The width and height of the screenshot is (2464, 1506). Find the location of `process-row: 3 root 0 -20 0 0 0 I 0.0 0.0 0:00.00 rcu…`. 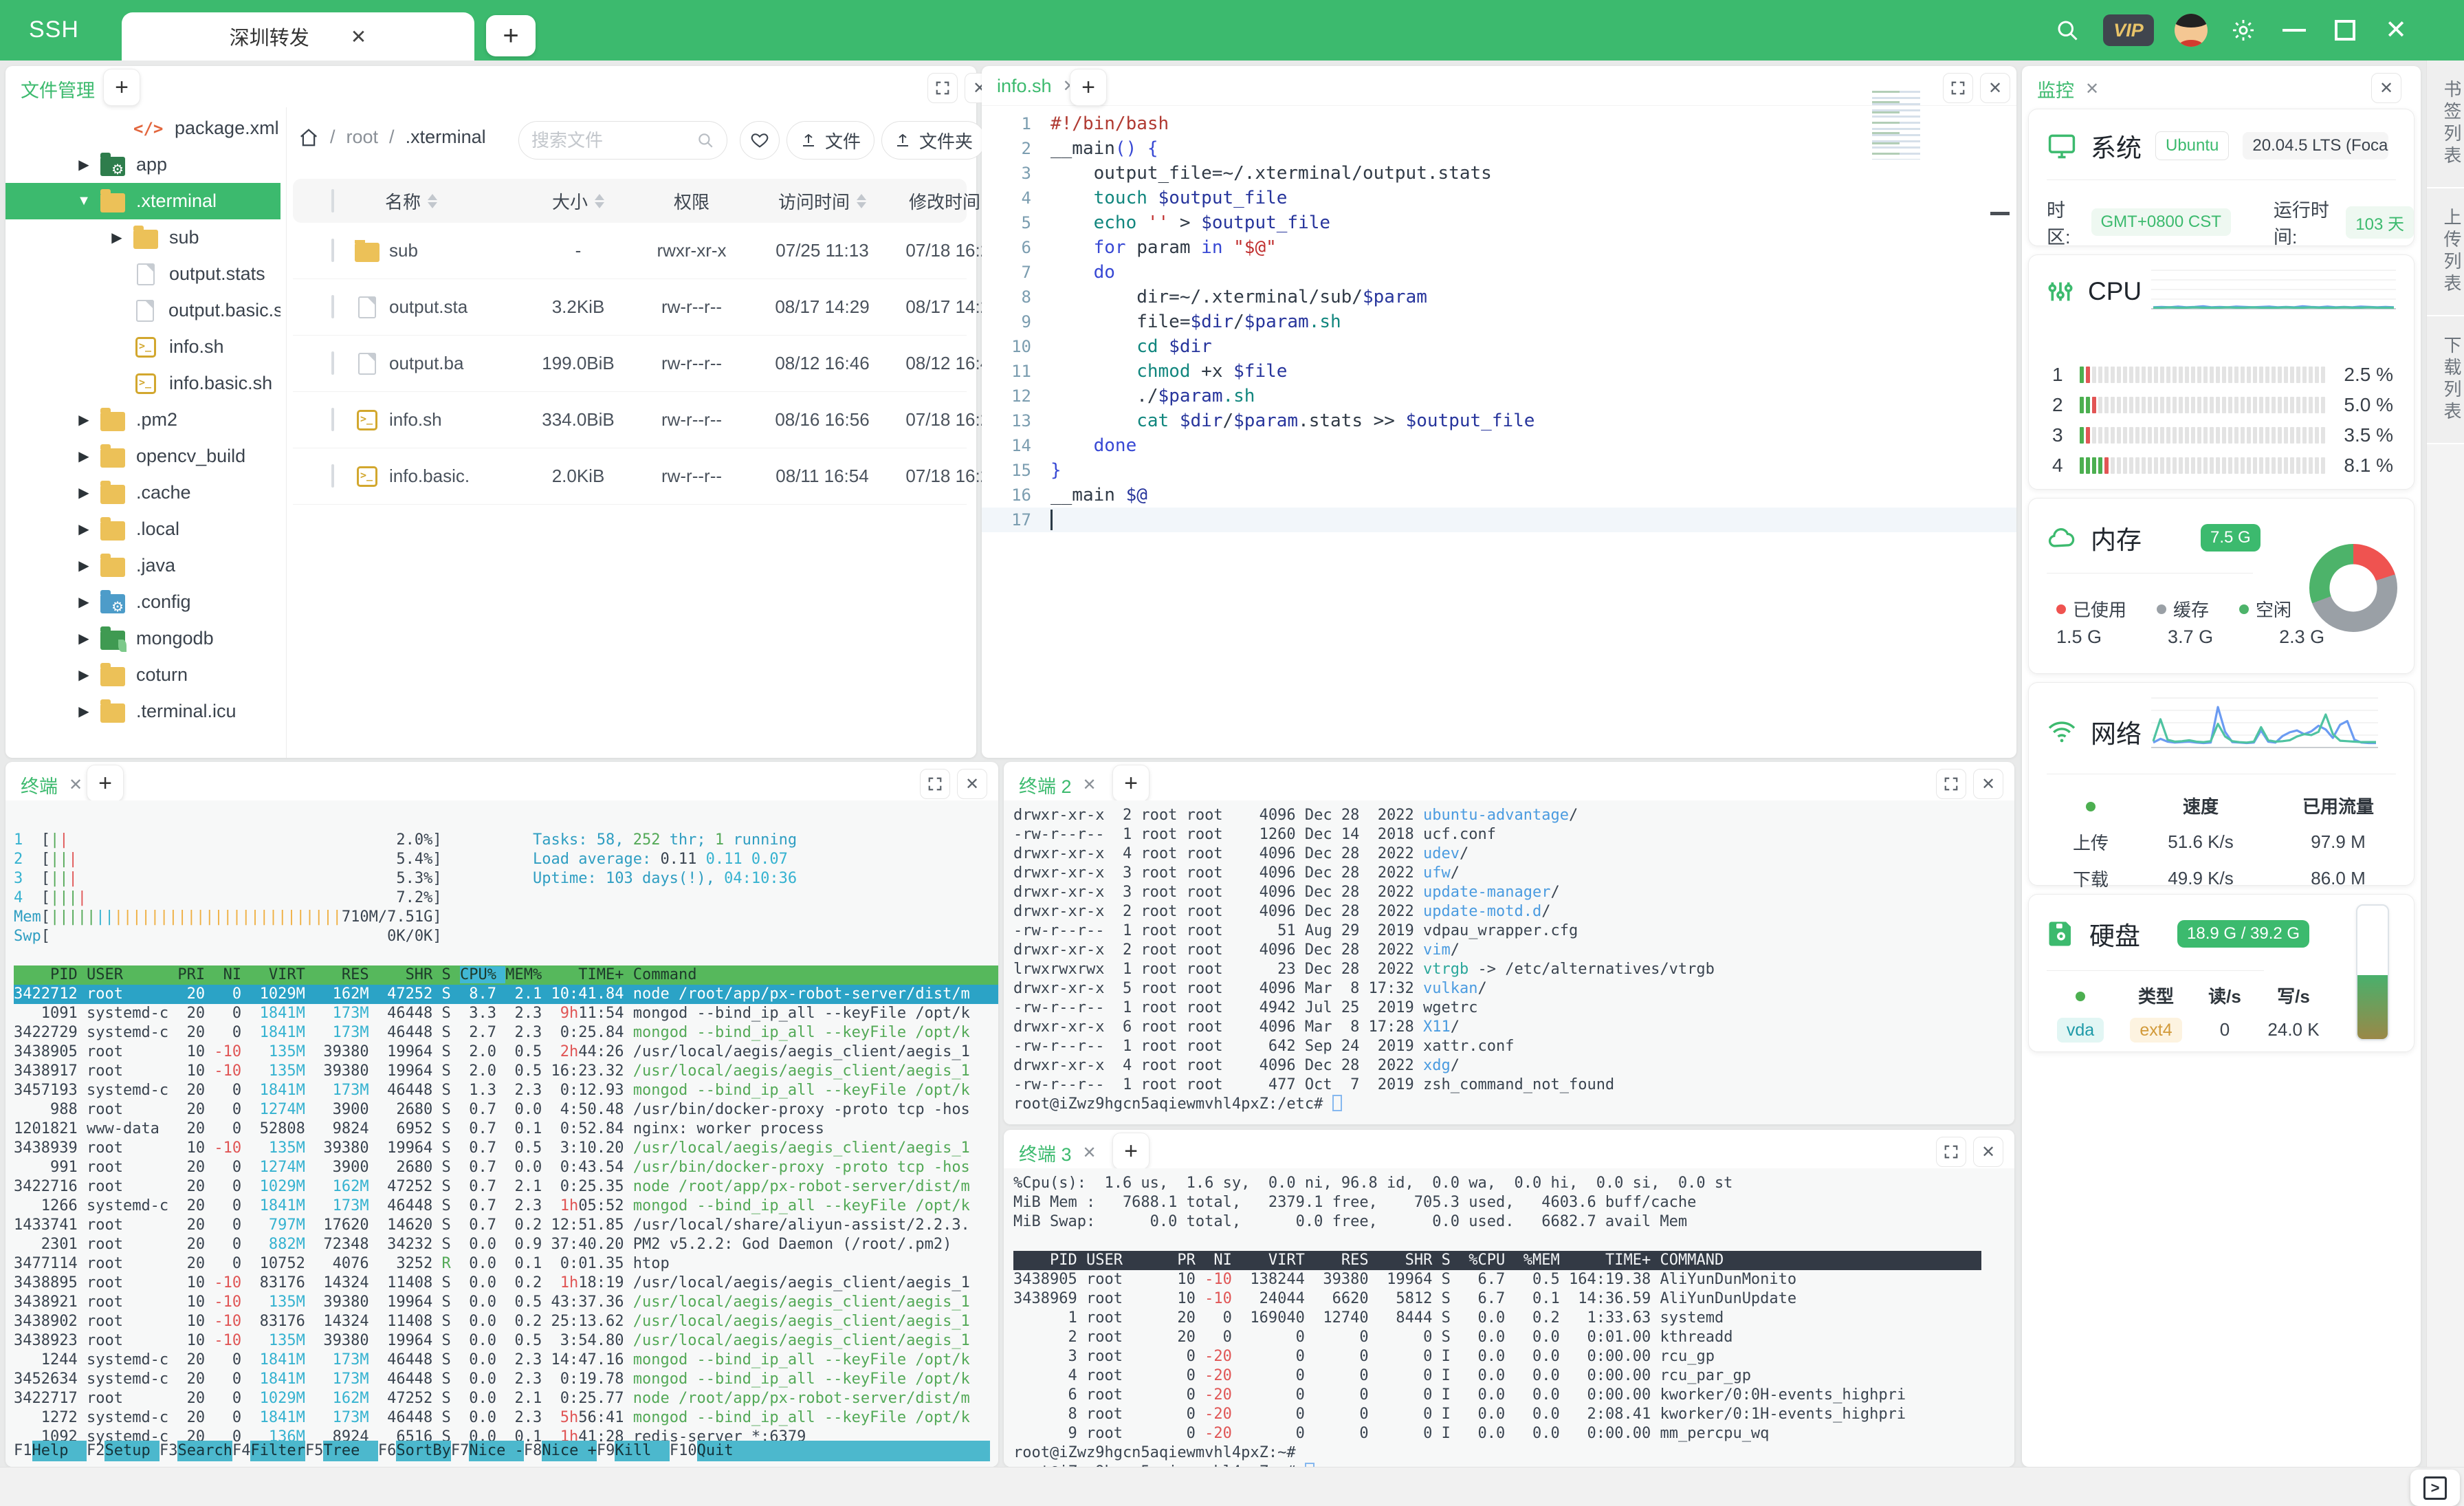

process-row: 3 root 0 -20 0 0 0 I 0.0 0.0 0:00.00 rcu… is located at coordinates (1513, 1356).